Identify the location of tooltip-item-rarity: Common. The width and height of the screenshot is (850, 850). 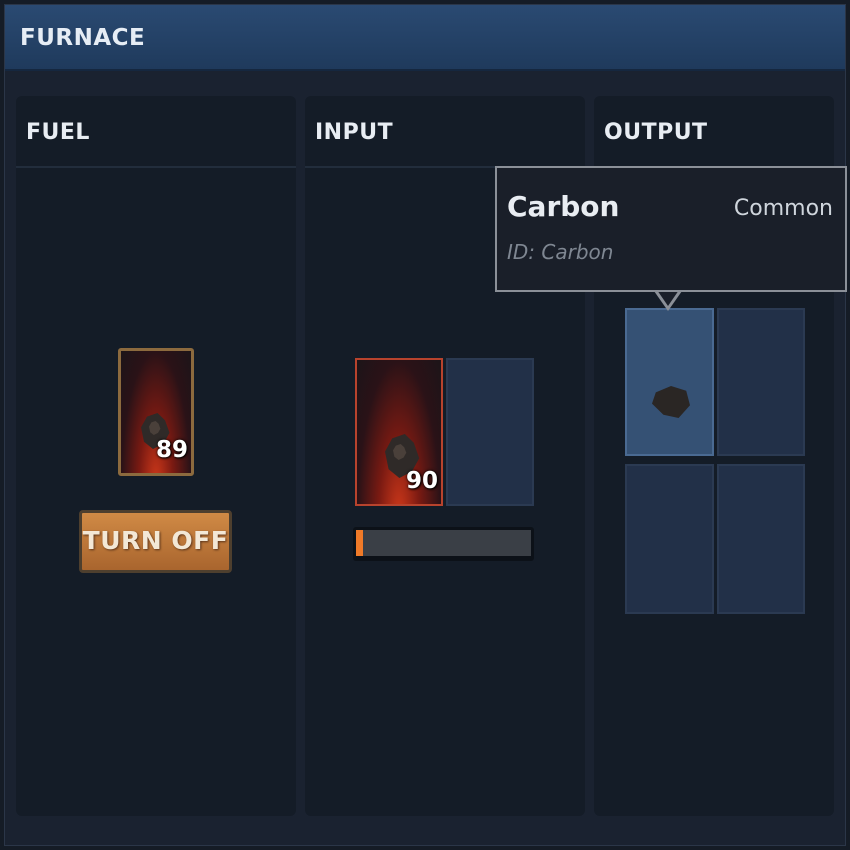
(783, 208).